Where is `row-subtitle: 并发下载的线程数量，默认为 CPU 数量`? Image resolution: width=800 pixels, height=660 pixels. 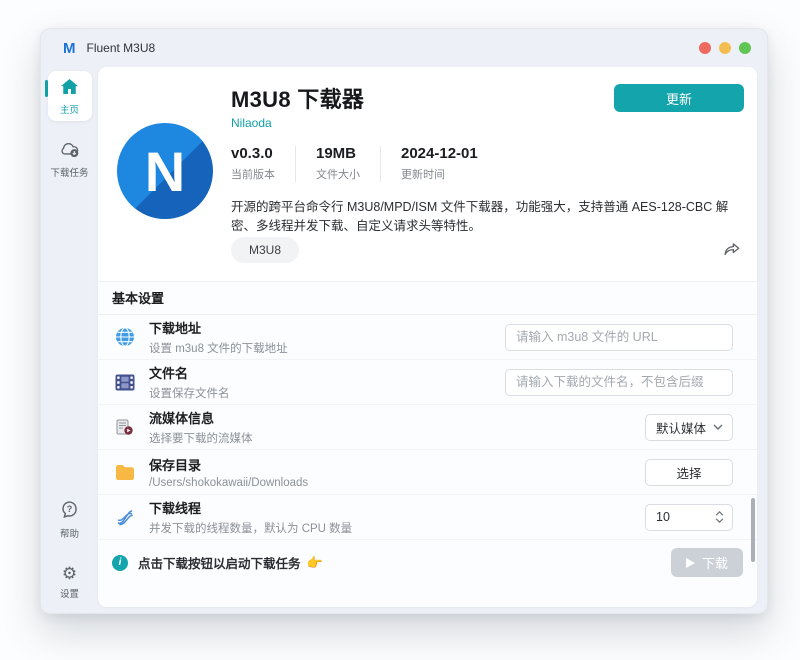
row-subtitle: 并发下载的线程数量，默认为 CPU 数量 is located at coordinates (251, 529).